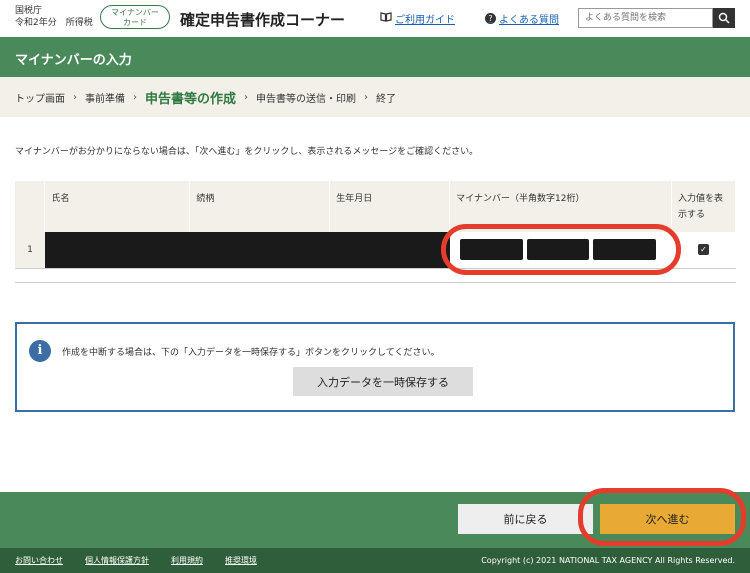 This screenshot has height=573, width=750. I want to click on breadcrumb: トップ画面 › 事前準備 › 申告書等の作成 › 申告書等の送信・印刷 › 終了, so click(375, 97).